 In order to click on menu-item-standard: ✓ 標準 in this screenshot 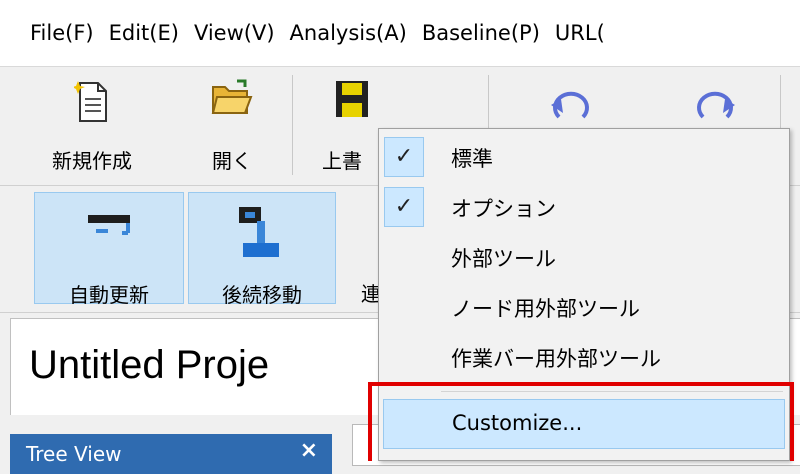, I will do `click(584, 157)`.